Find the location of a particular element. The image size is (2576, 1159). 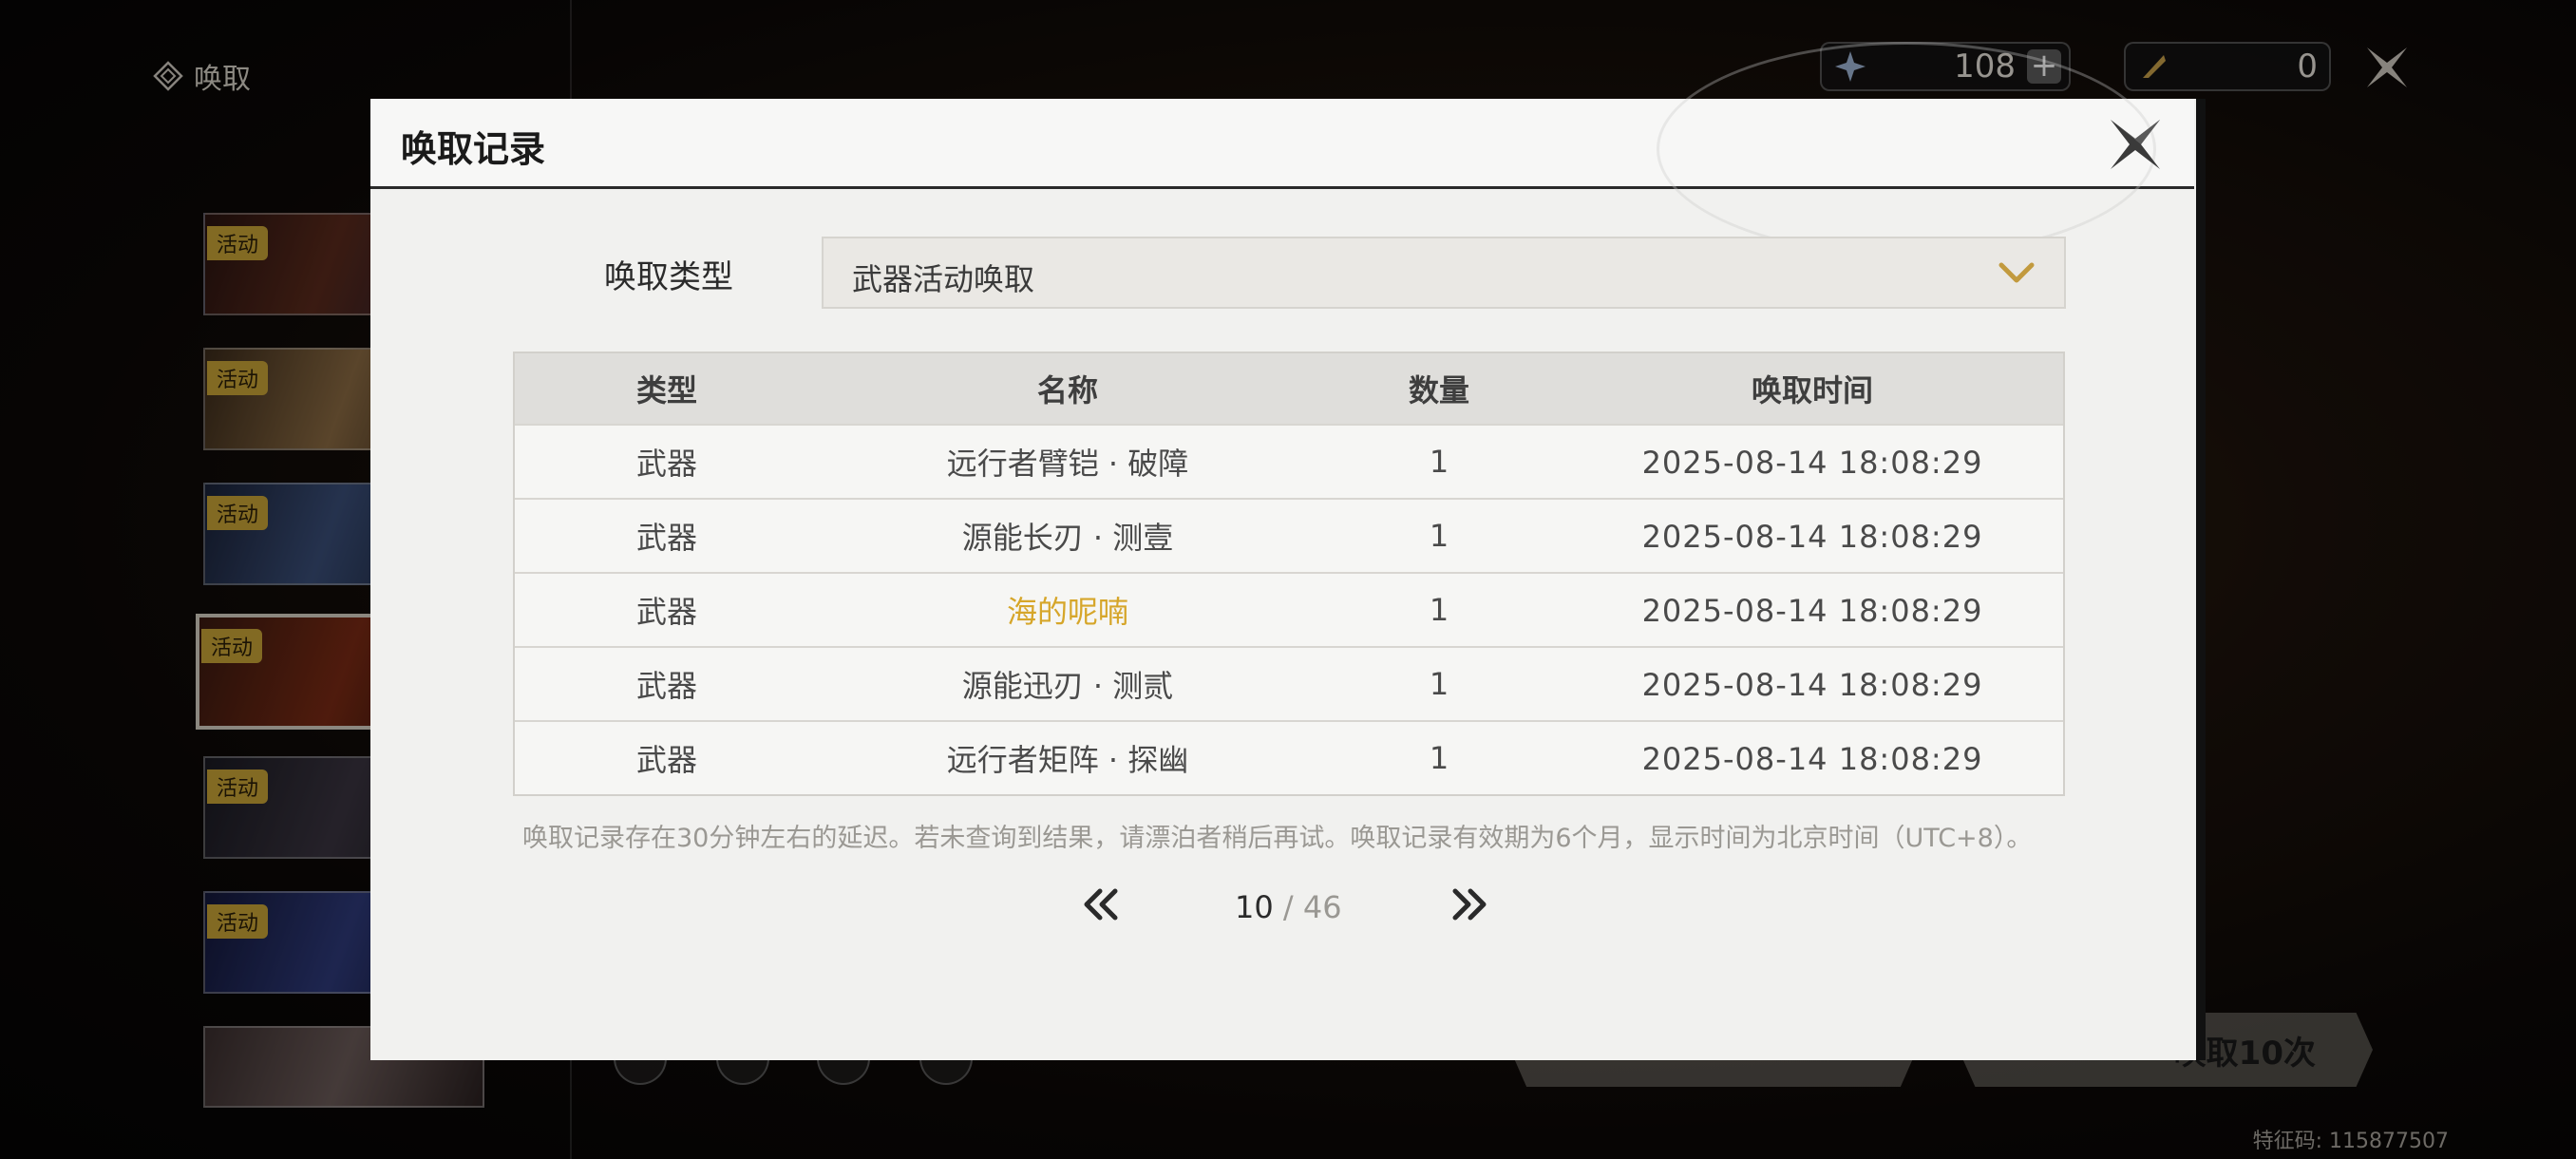

cell-name: 远行者臂铠 · 破障 is located at coordinates (1067, 464).